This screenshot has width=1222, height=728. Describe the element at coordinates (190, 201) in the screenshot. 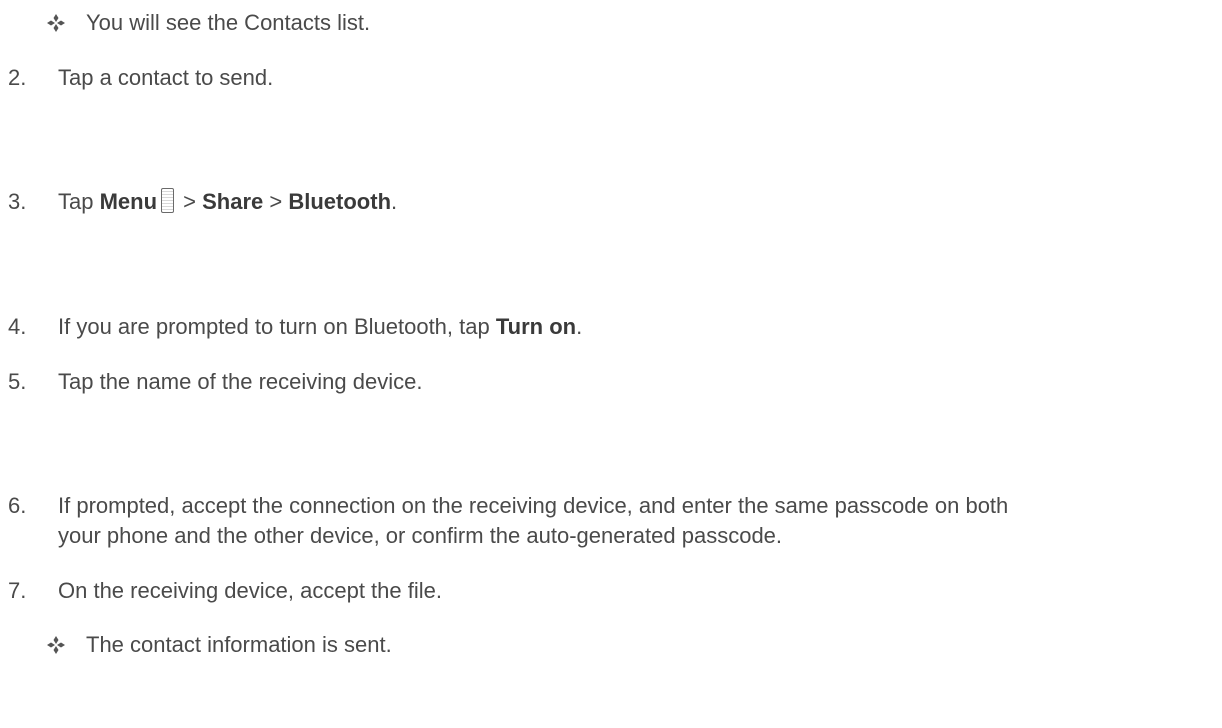

I see `step-3-sep1: >` at that location.